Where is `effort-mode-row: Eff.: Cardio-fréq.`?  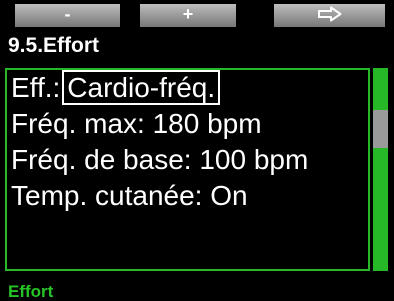
effort-mode-row: Eff.: Cardio-fréq. is located at coordinates (116, 87).